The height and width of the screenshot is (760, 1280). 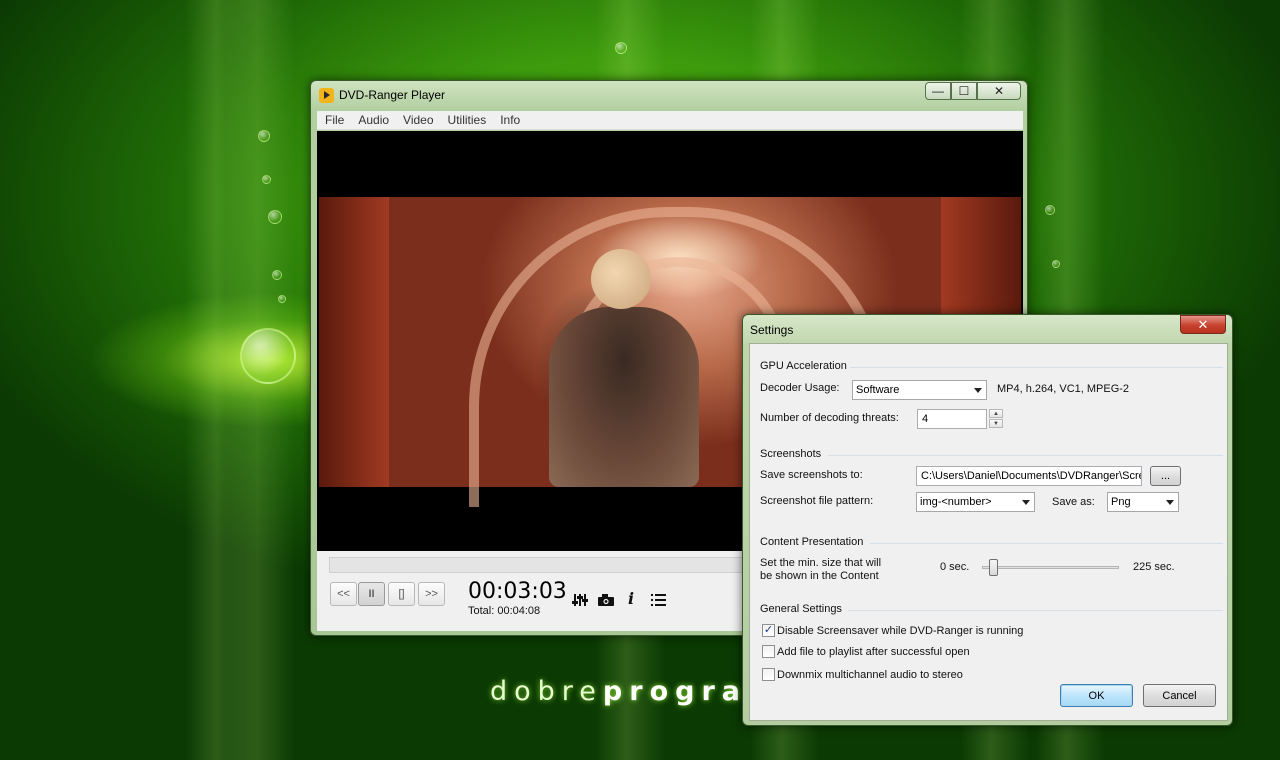 I want to click on menu-utilities: Utilities, so click(x=467, y=120).